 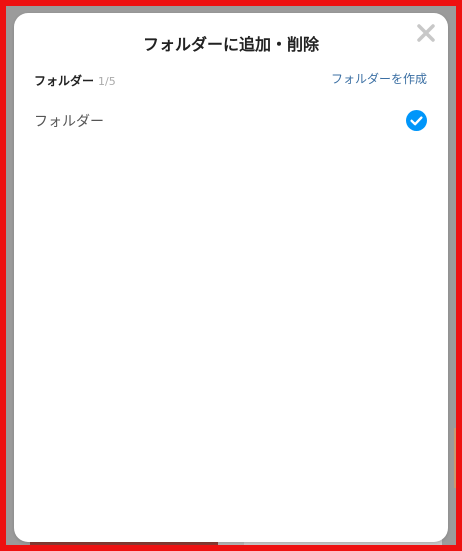 I want to click on folder-list: フォルダー, so click(x=230, y=121).